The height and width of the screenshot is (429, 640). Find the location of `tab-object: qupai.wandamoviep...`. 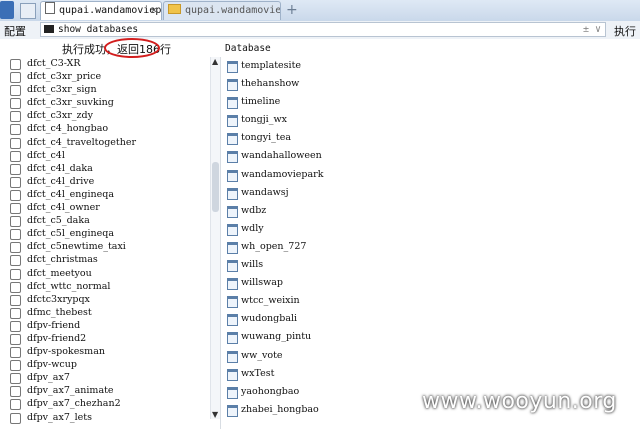

tab-object: qupai.wandamoviep... is located at coordinates (222, 10).